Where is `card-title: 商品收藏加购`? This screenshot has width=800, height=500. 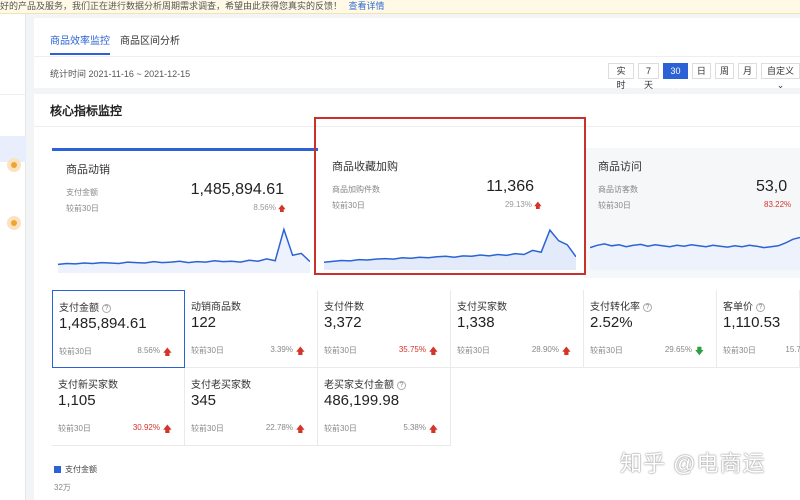
card-title: 商品收藏加购 is located at coordinates (365, 167).